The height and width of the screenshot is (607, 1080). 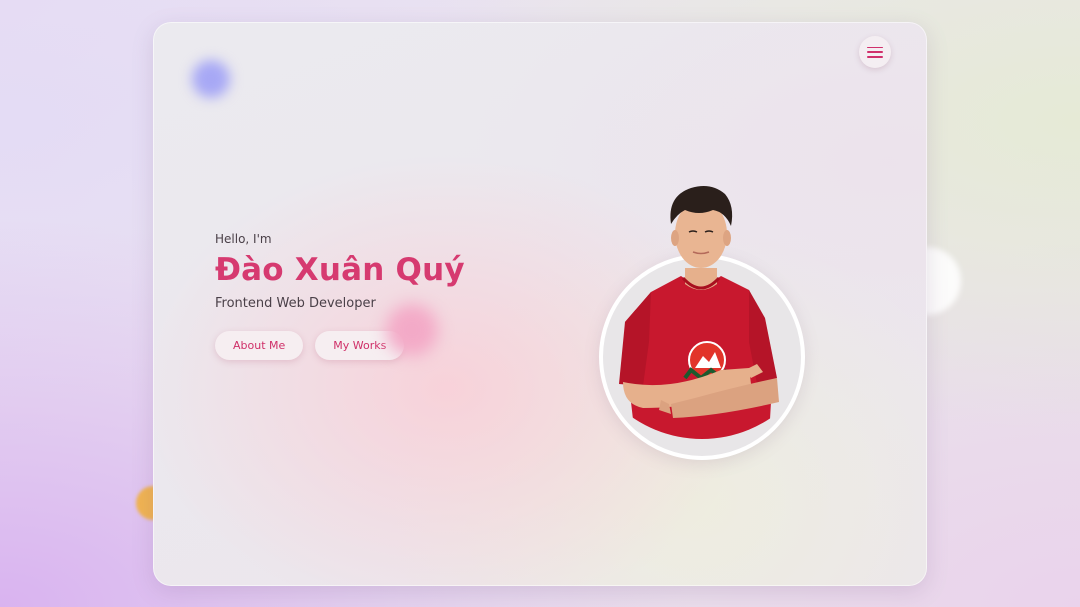 I want to click on menu-icon, so click(x=875, y=52).